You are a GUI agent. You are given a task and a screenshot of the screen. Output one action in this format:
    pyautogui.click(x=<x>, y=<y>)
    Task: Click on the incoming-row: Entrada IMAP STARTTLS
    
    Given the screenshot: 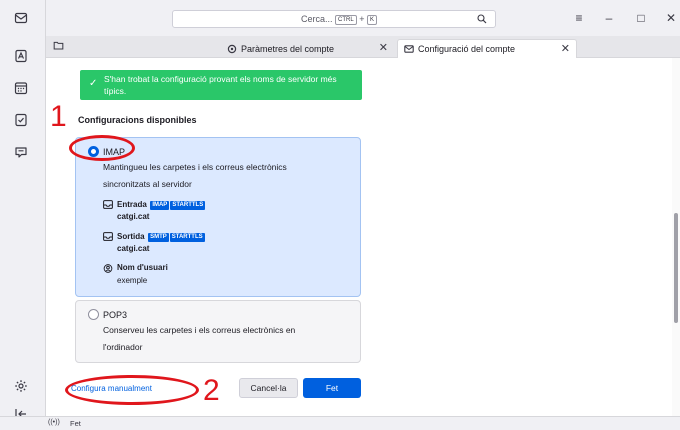 What is the action you would take?
    pyautogui.click(x=161, y=204)
    